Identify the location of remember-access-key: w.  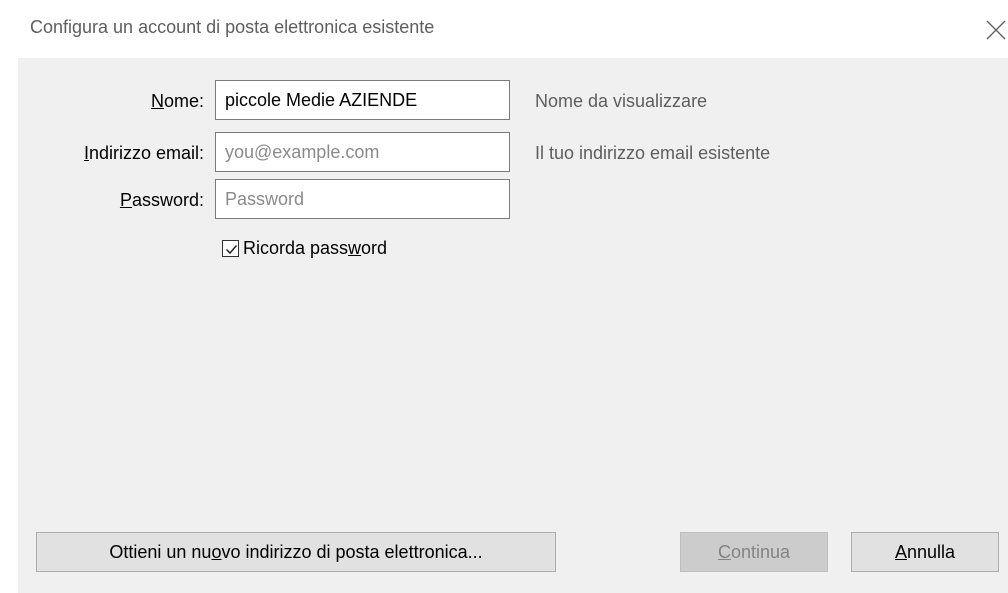
(355, 247).